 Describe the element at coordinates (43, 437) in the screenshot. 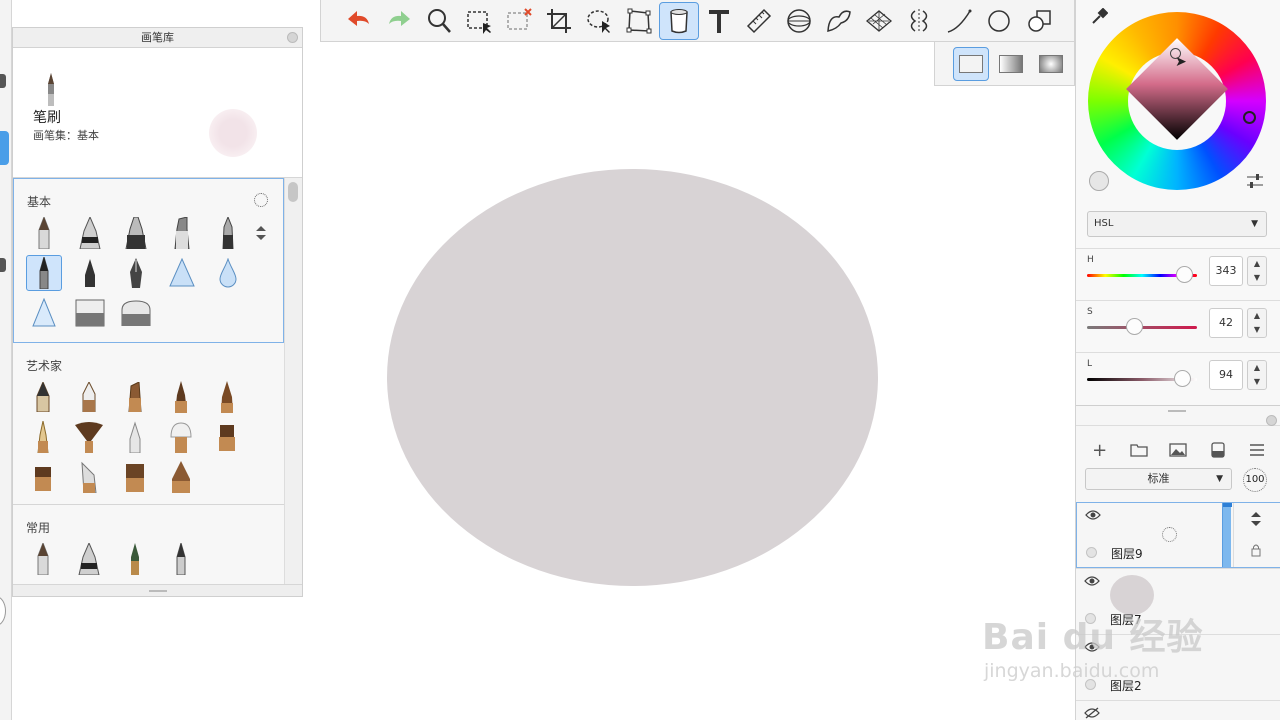

I see `artist-quill-icon` at that location.